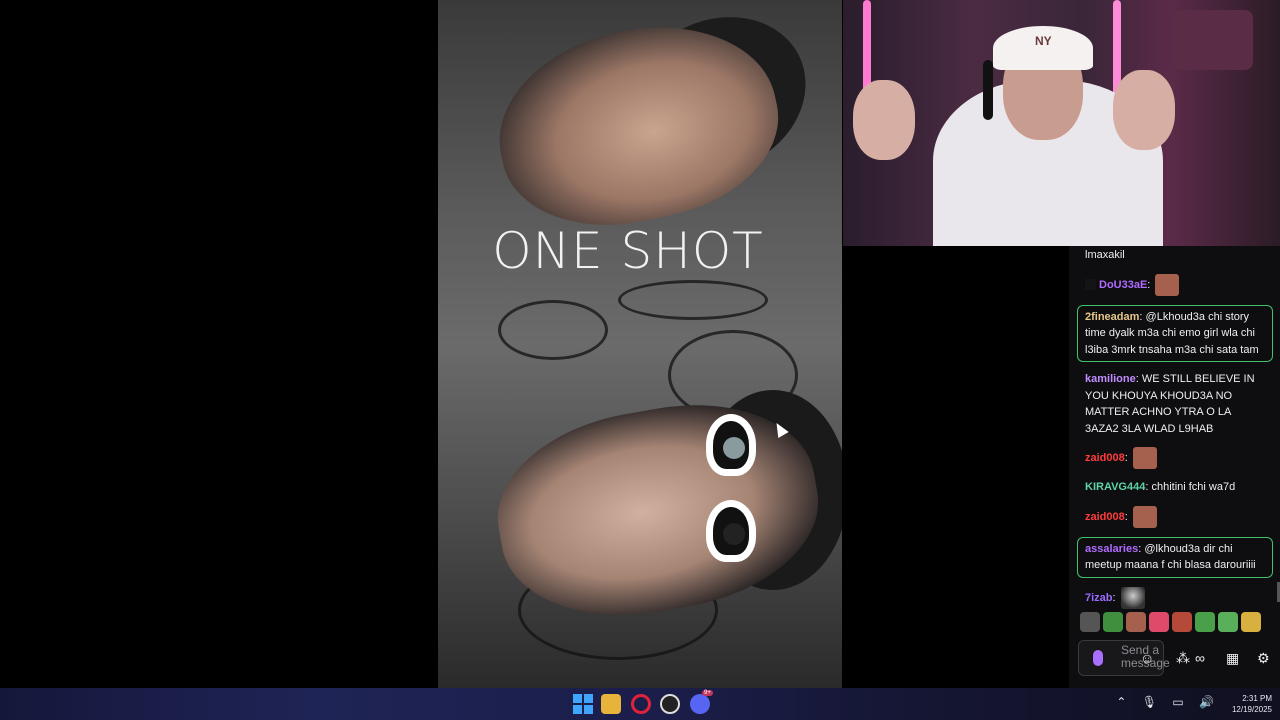  Describe the element at coordinates (1123, 284) in the screenshot. I see `chat-username: DoU33aE` at that location.